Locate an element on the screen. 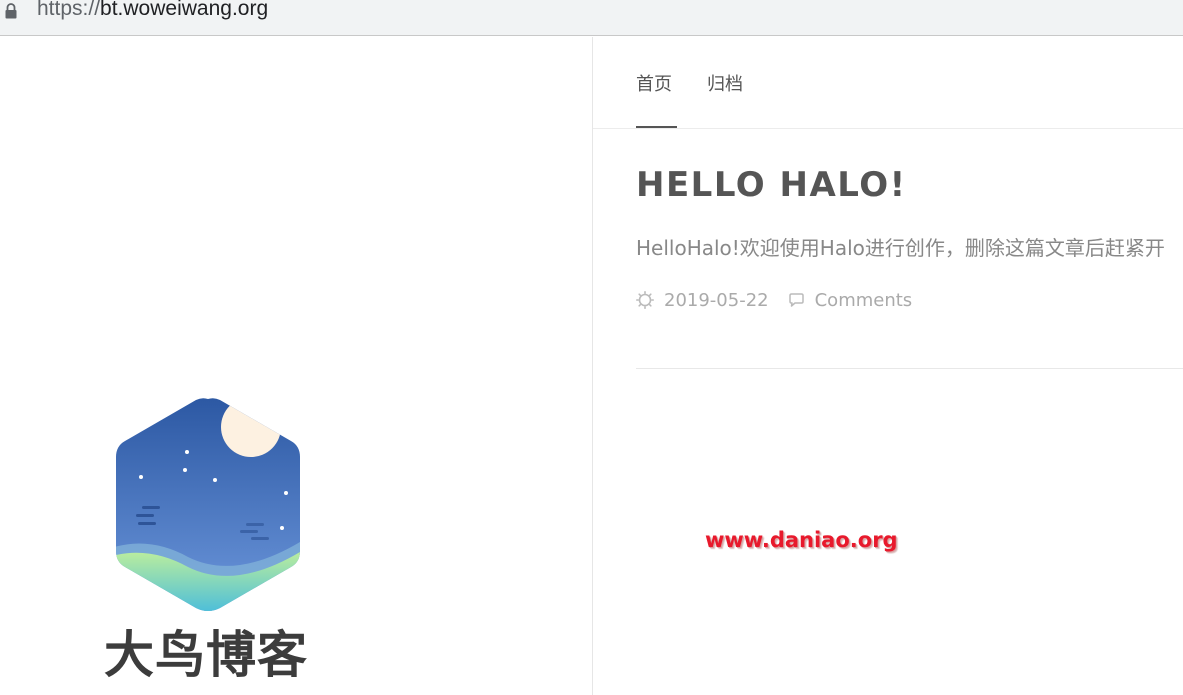 The height and width of the screenshot is (695, 1183). top-navigation: 首页 归档 is located at coordinates (888, 83).